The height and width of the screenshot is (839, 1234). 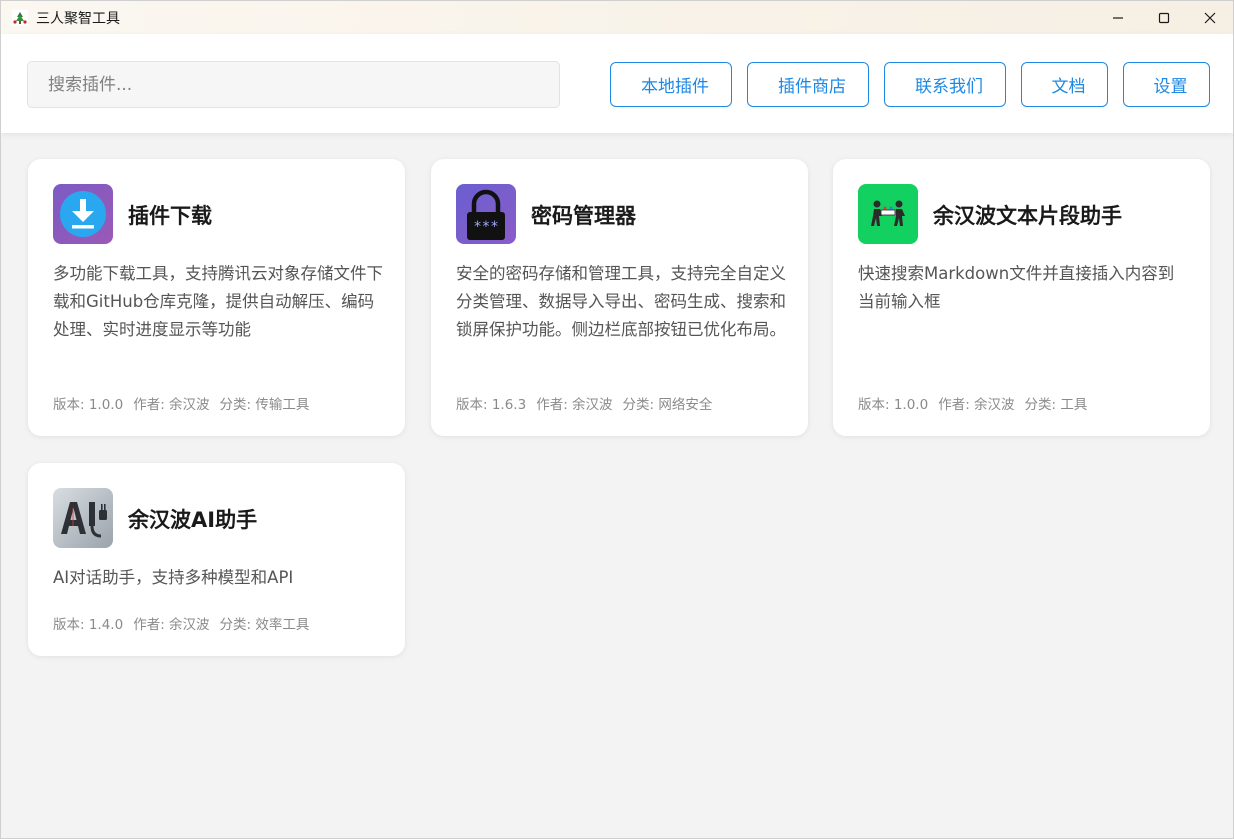 I want to click on contact-us-button: 联系我们, so click(x=945, y=84).